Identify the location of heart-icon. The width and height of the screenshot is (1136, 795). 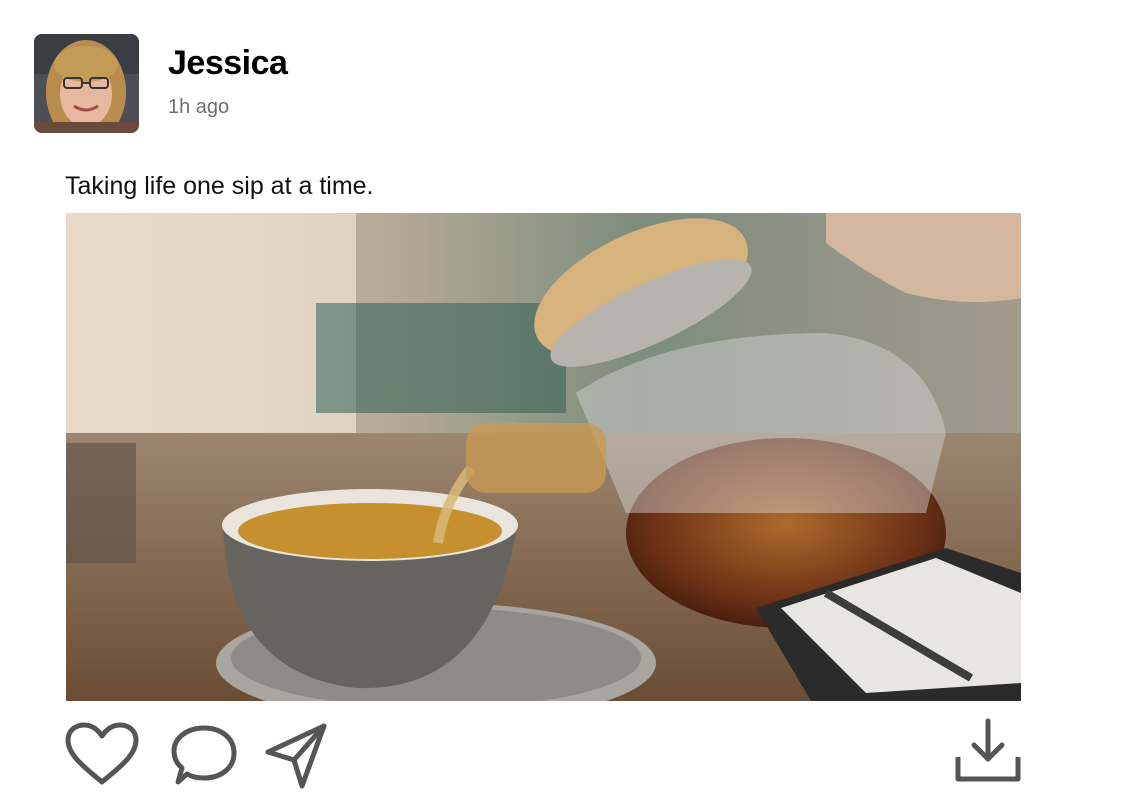
(102, 753).